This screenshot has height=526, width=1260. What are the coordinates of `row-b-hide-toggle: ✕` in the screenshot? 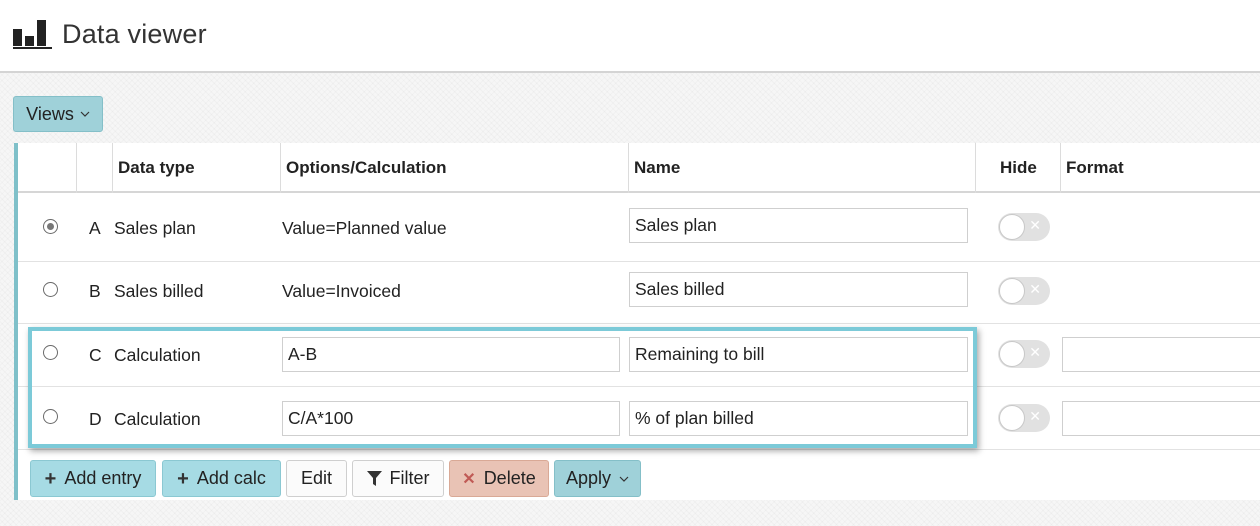 It's located at (1024, 291).